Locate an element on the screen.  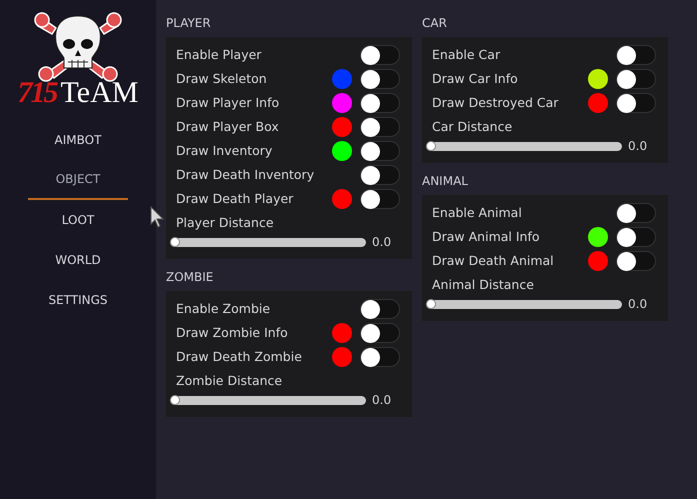
option-label: Draw Player Info is located at coordinates (228, 103).